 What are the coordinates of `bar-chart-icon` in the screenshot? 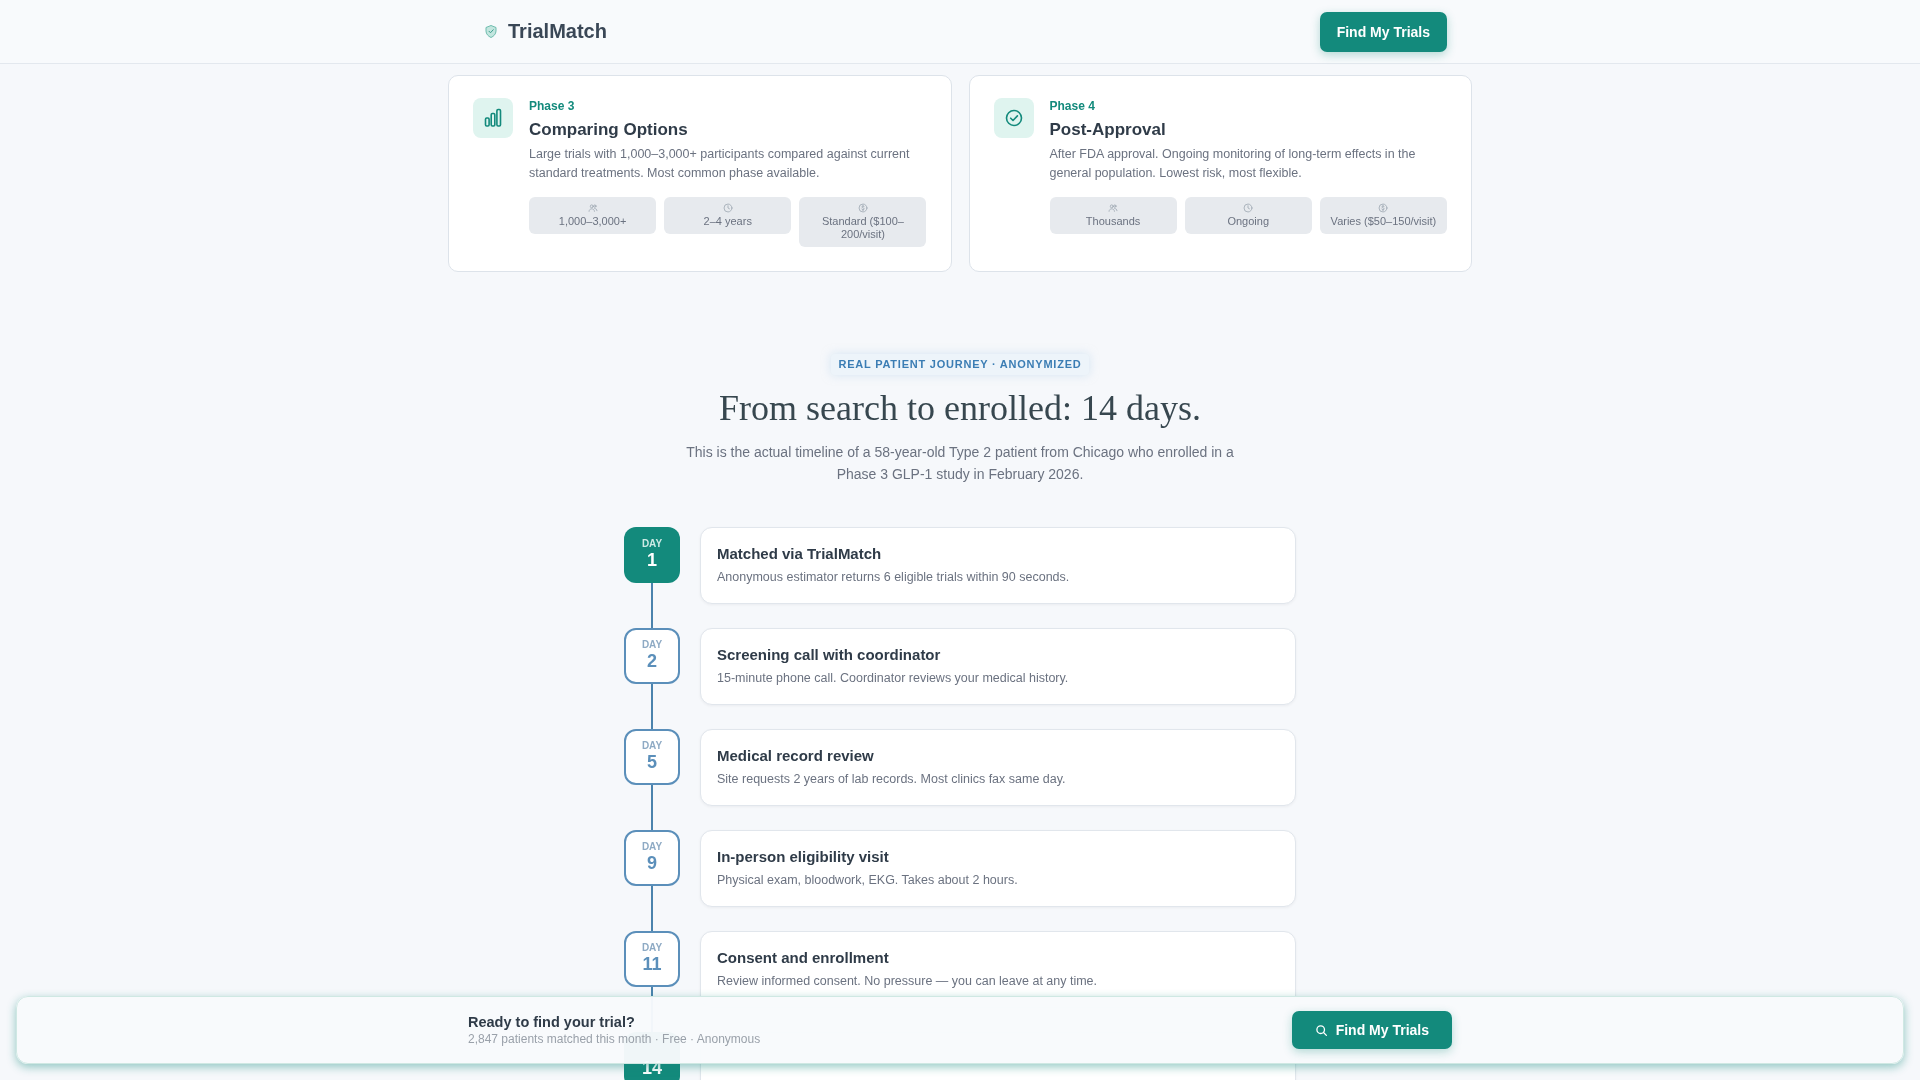 It's located at (493, 118).